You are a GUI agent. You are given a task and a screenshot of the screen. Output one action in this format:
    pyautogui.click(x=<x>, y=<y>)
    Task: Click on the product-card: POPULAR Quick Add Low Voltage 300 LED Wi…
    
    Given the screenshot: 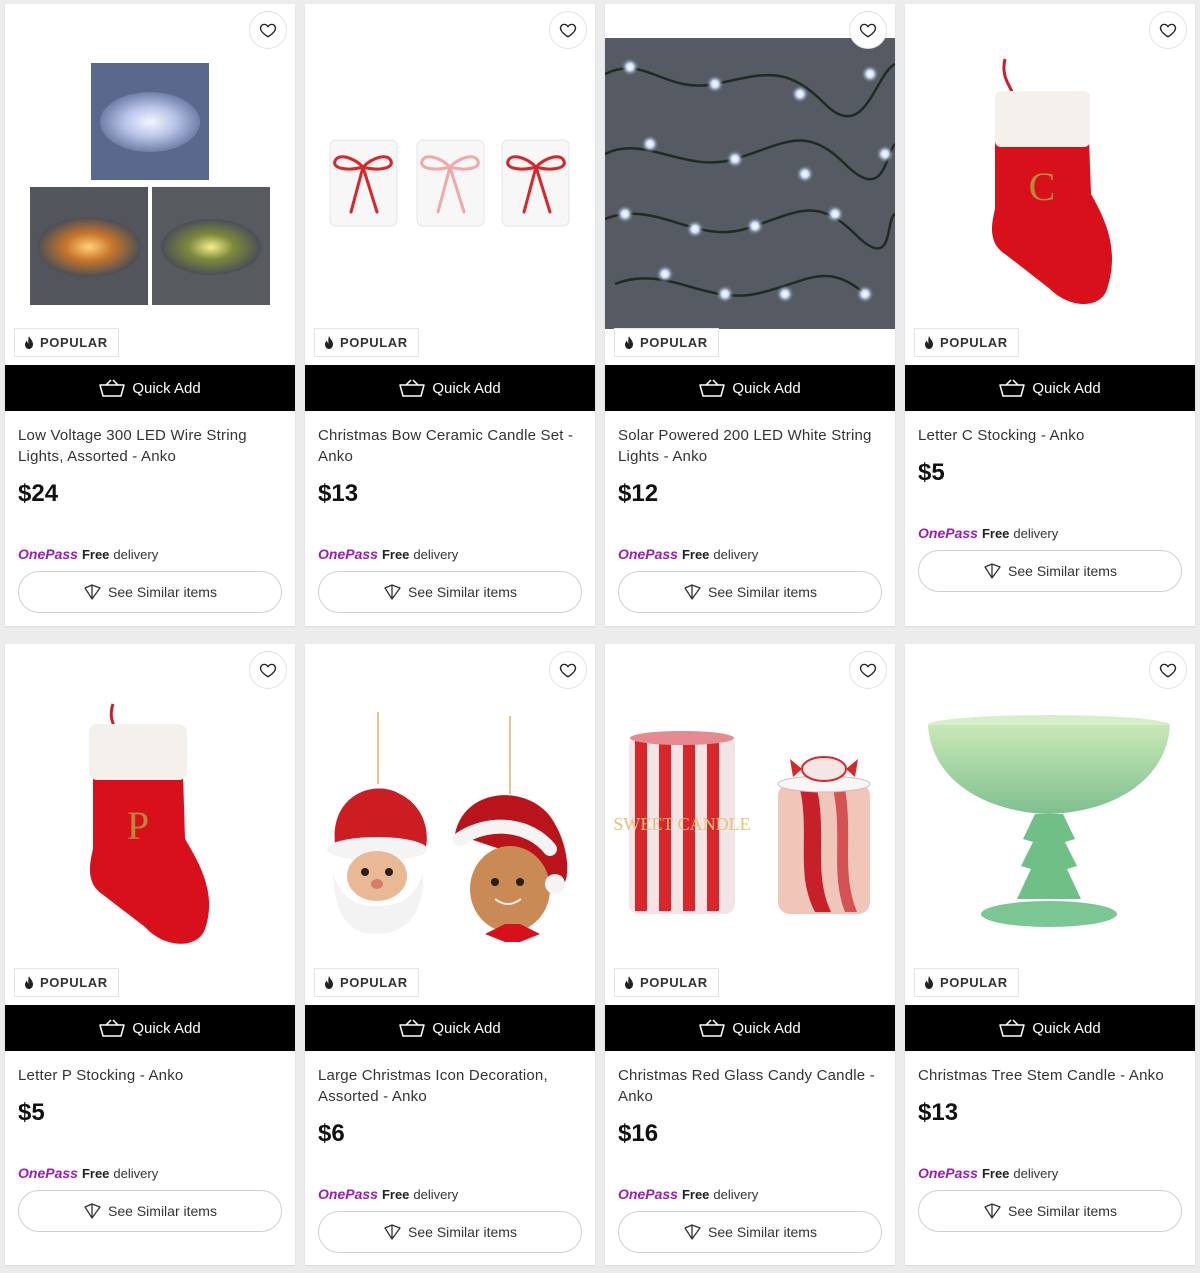 What is the action you would take?
    pyautogui.click(x=150, y=315)
    